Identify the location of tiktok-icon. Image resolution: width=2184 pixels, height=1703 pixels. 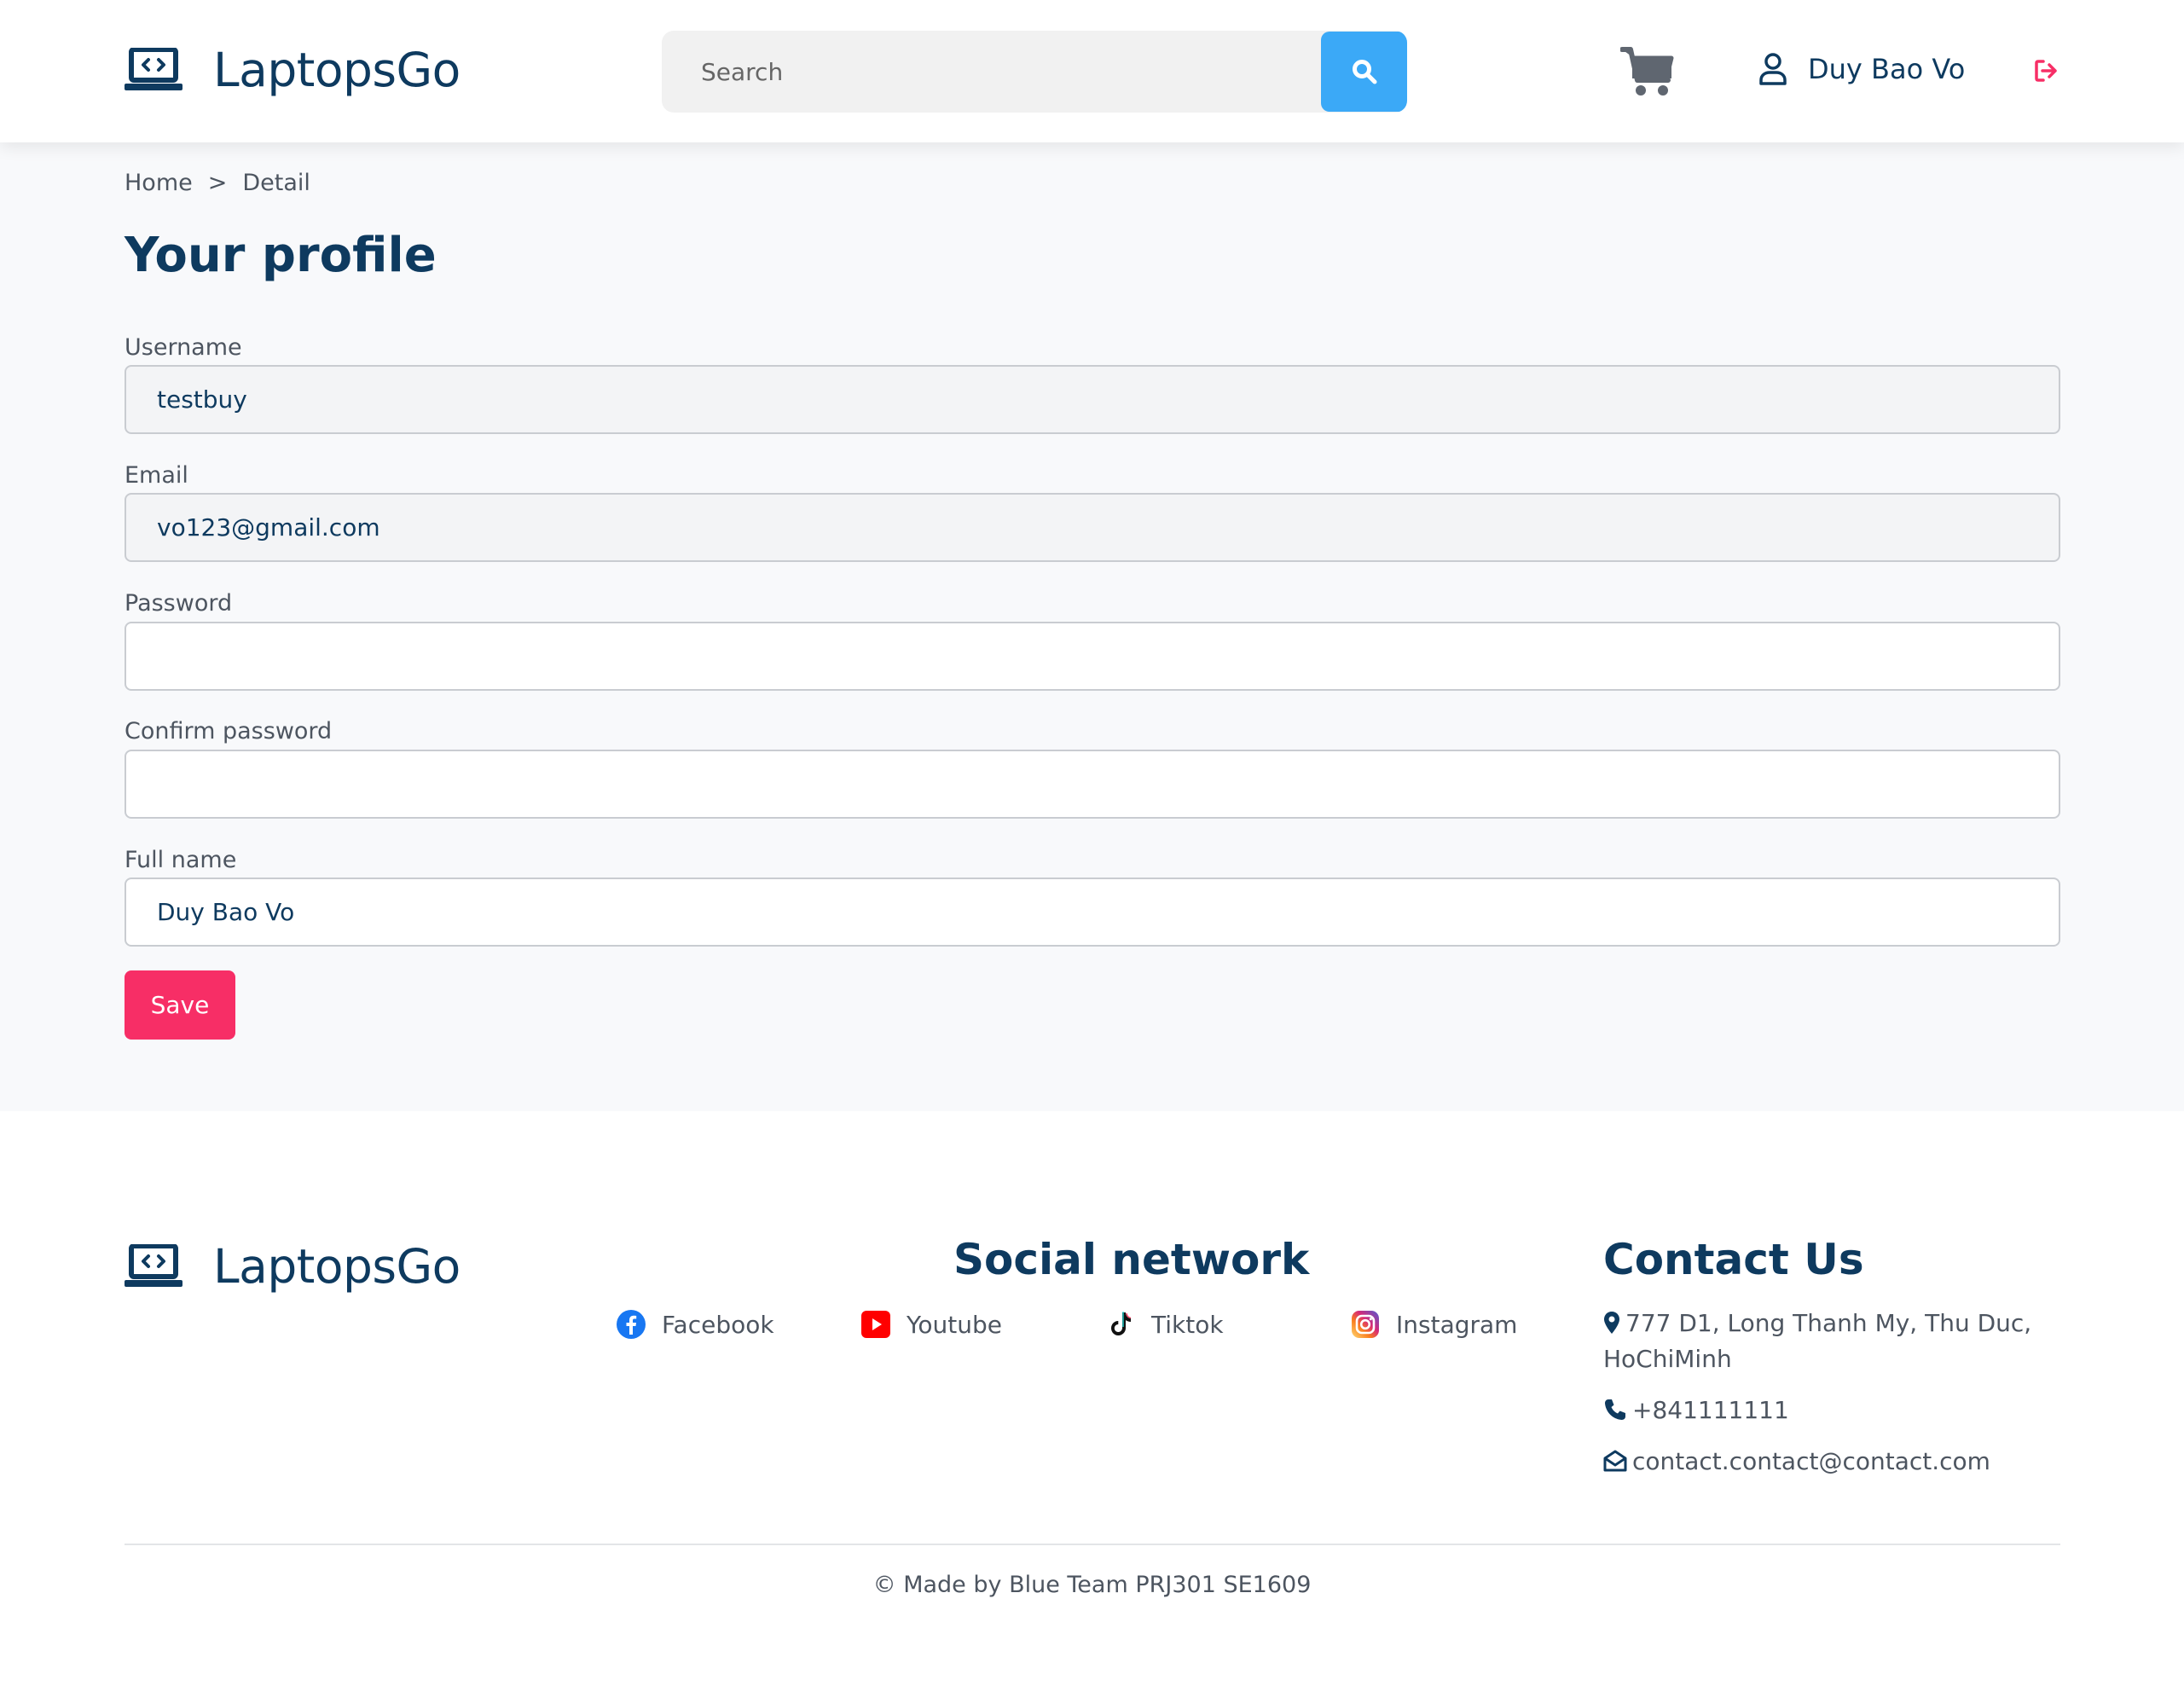
(1121, 1323).